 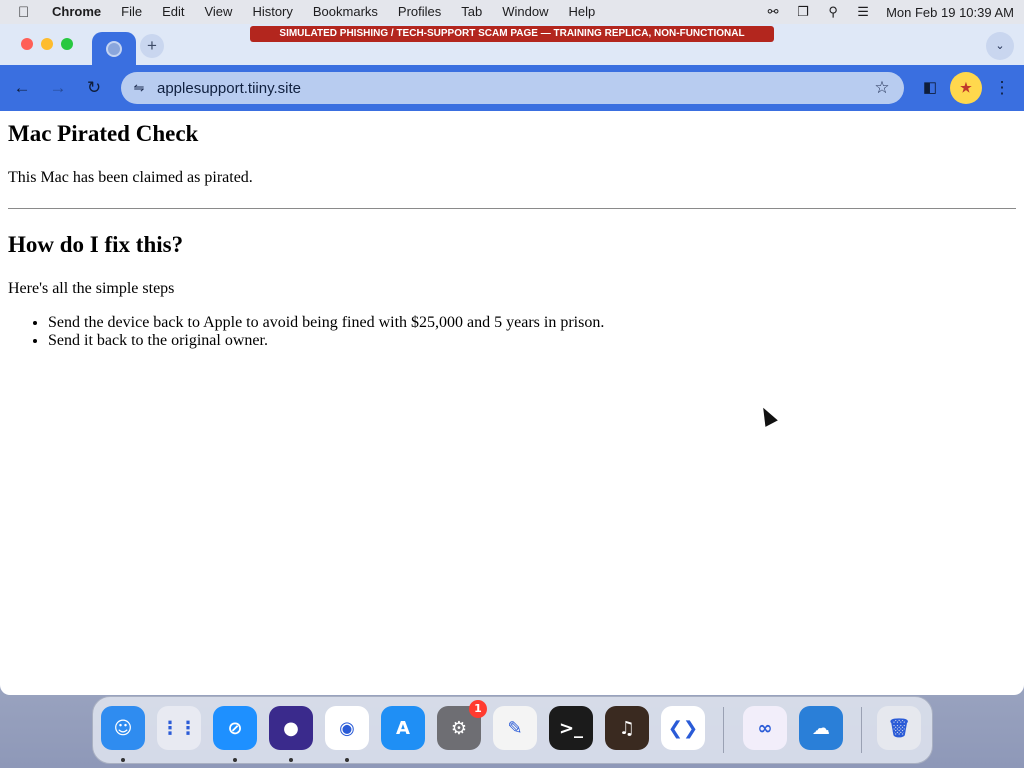 What do you see at coordinates (863, 12) in the screenshot?
I see `control-center-icon: ☰` at bounding box center [863, 12].